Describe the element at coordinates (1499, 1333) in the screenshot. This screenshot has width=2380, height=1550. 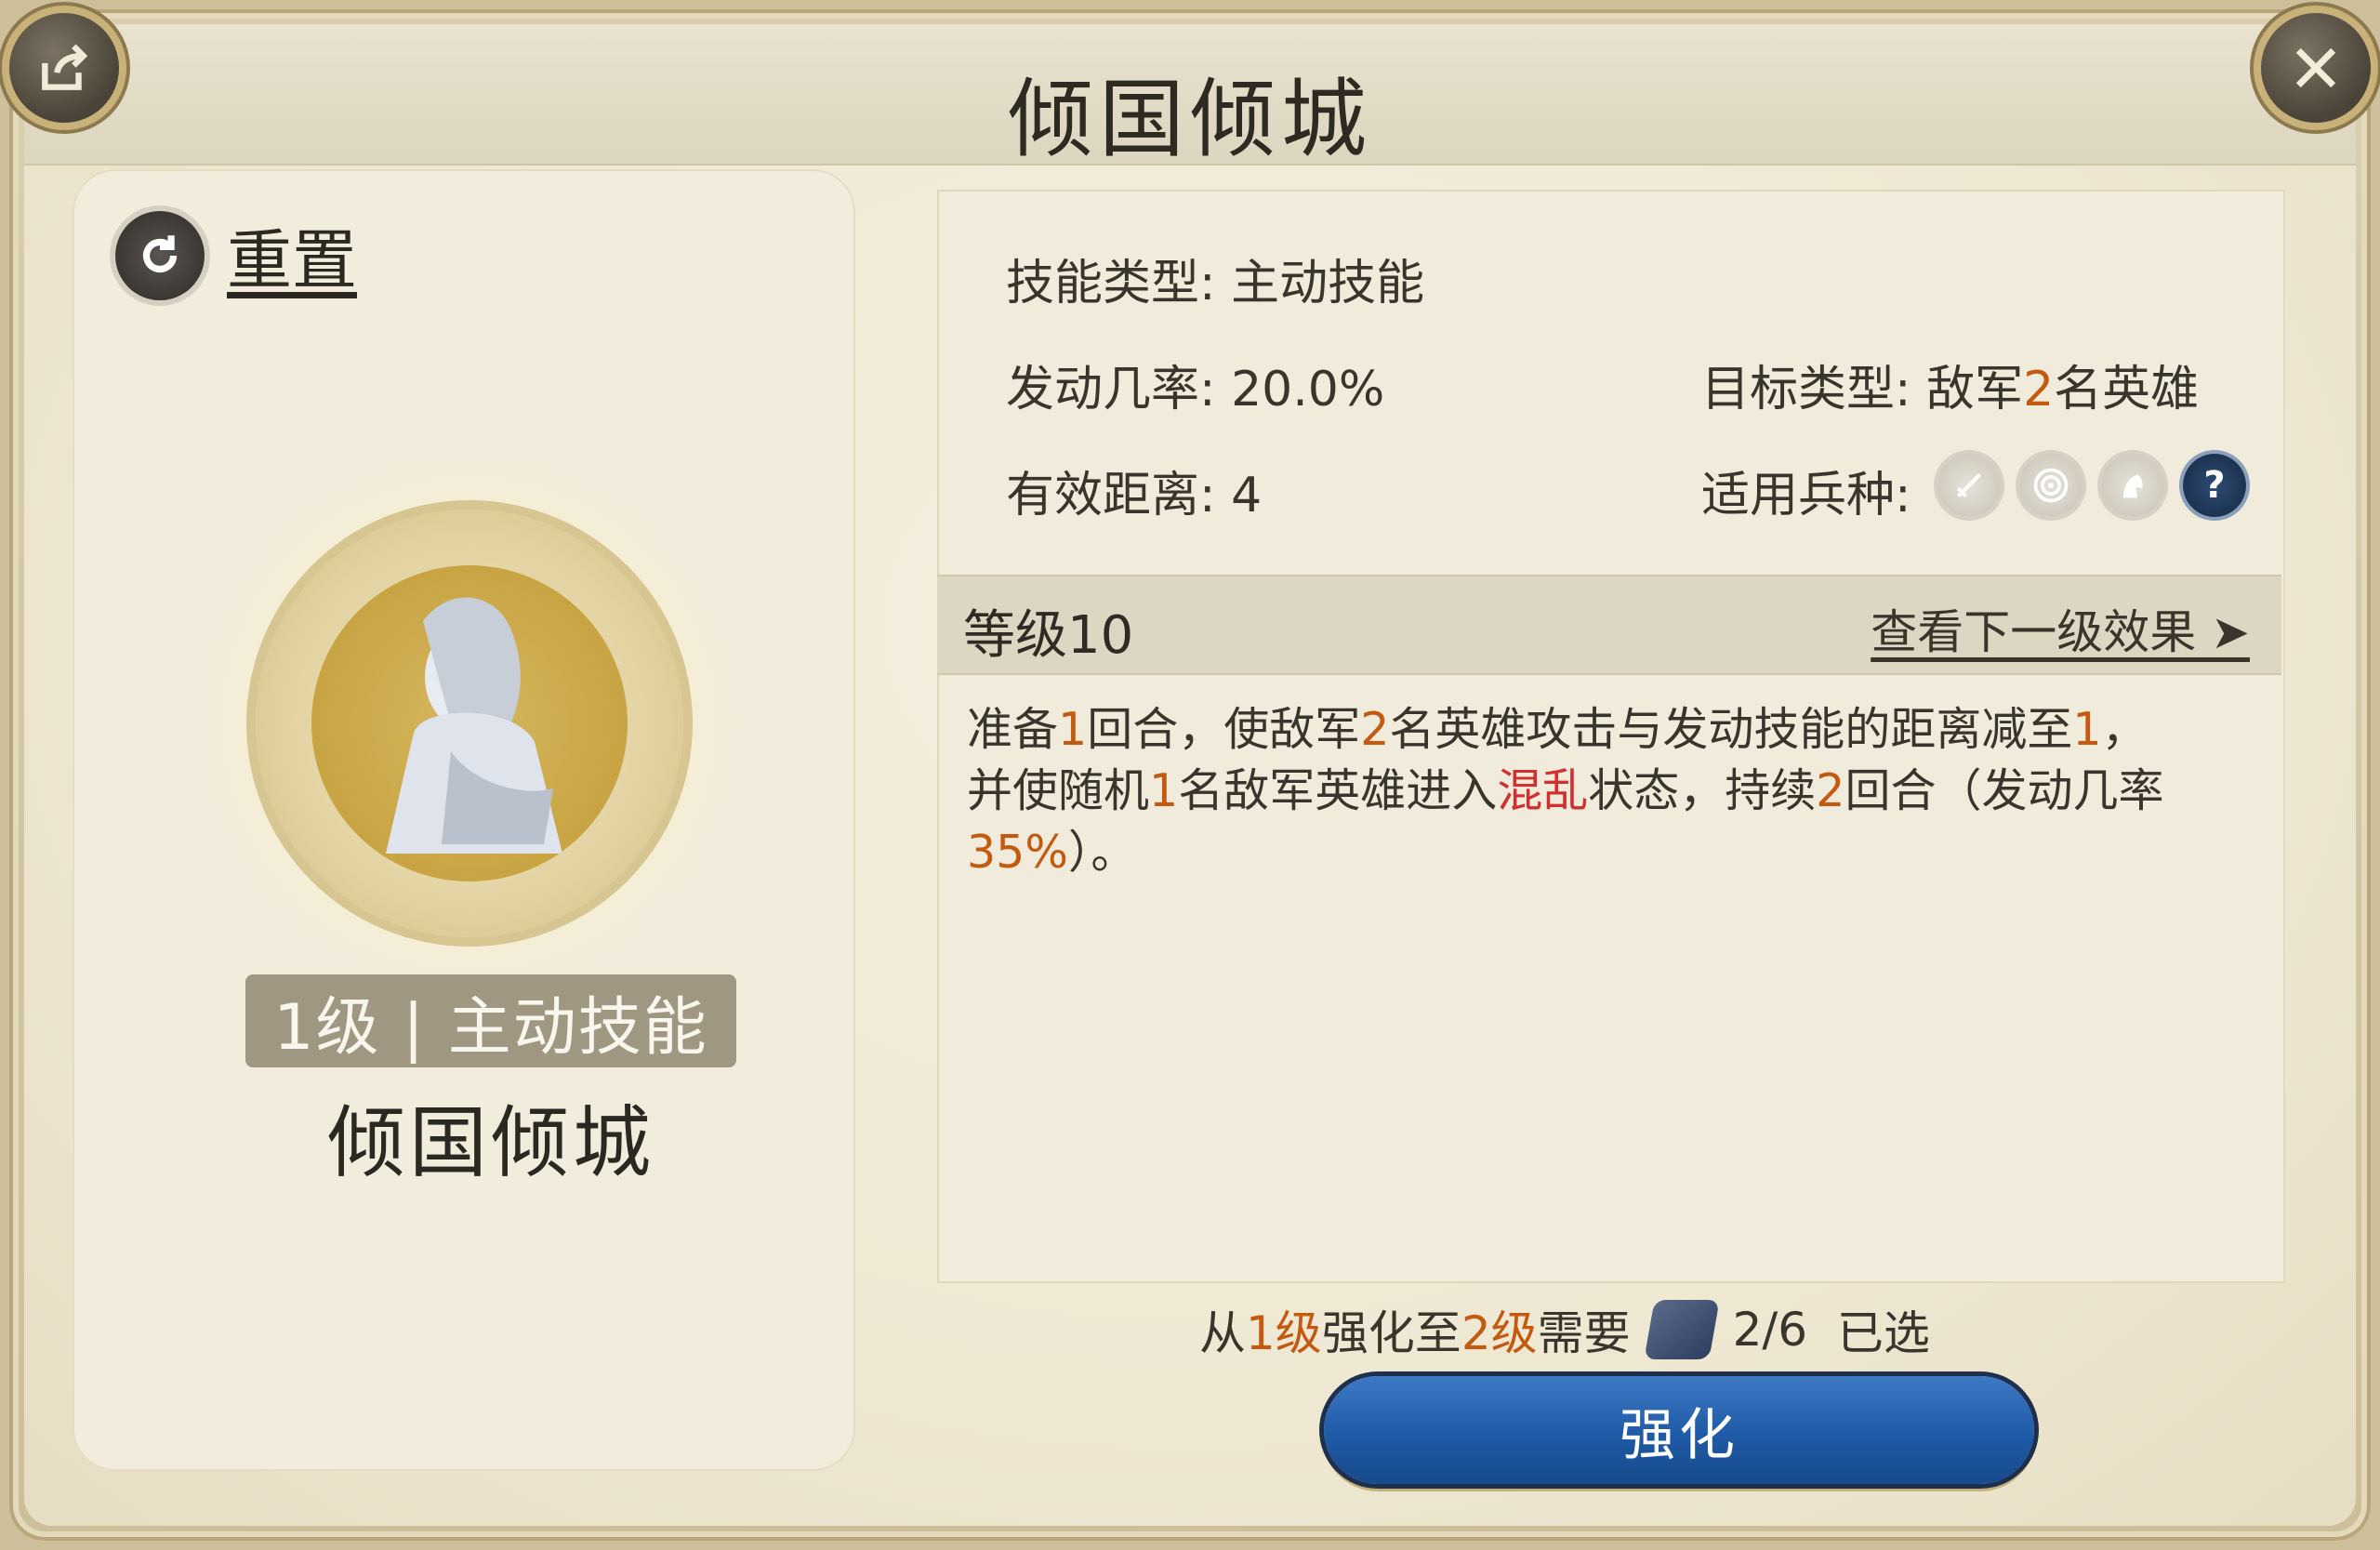
I see `upgrade-to-level: 2级` at that location.